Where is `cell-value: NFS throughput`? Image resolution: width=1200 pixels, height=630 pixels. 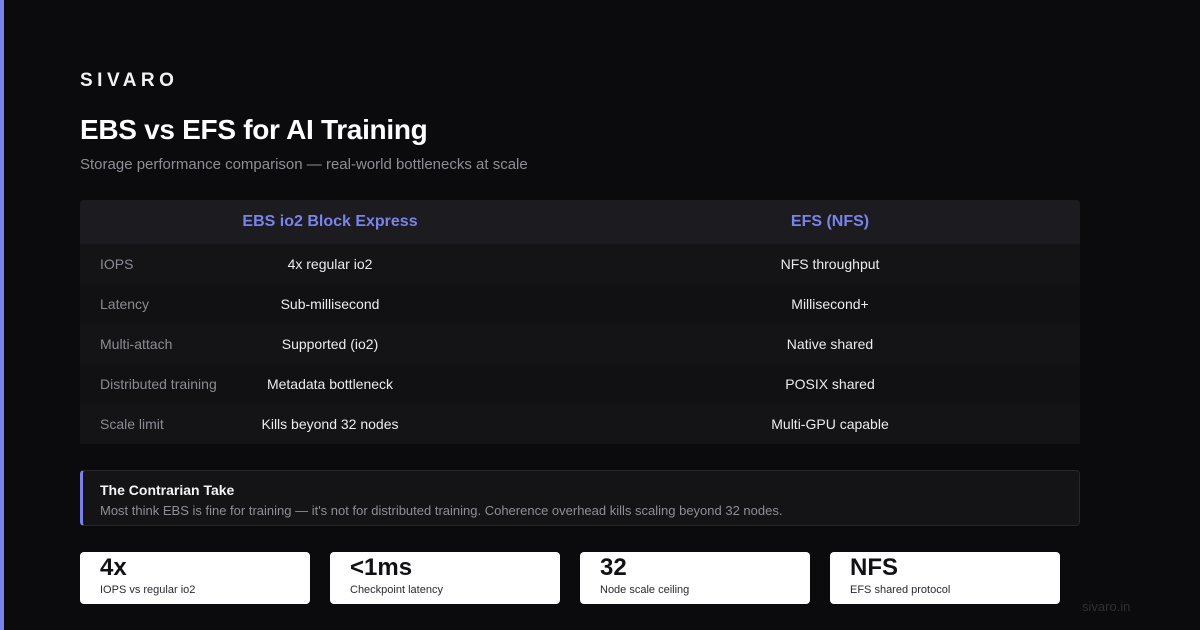
cell-value: NFS throughput is located at coordinates (830, 264).